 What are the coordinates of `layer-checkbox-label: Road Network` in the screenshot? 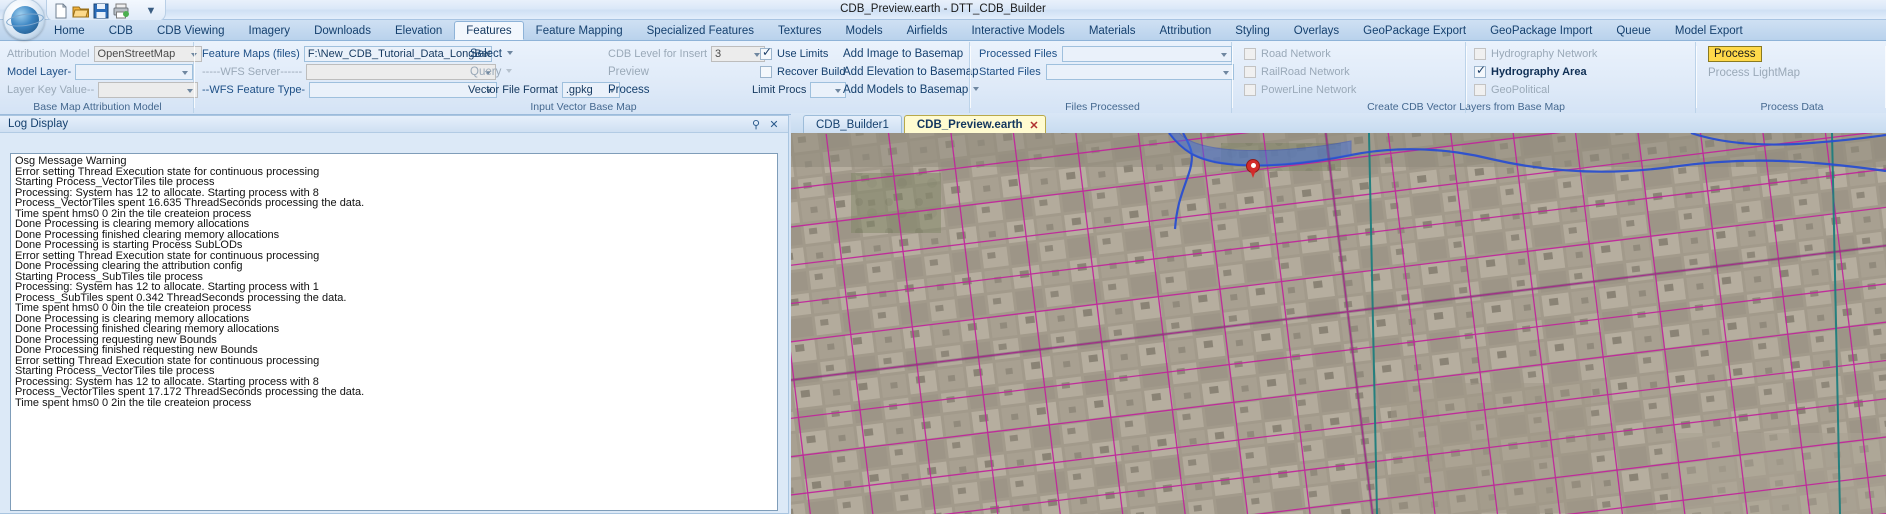 It's located at (1296, 53).